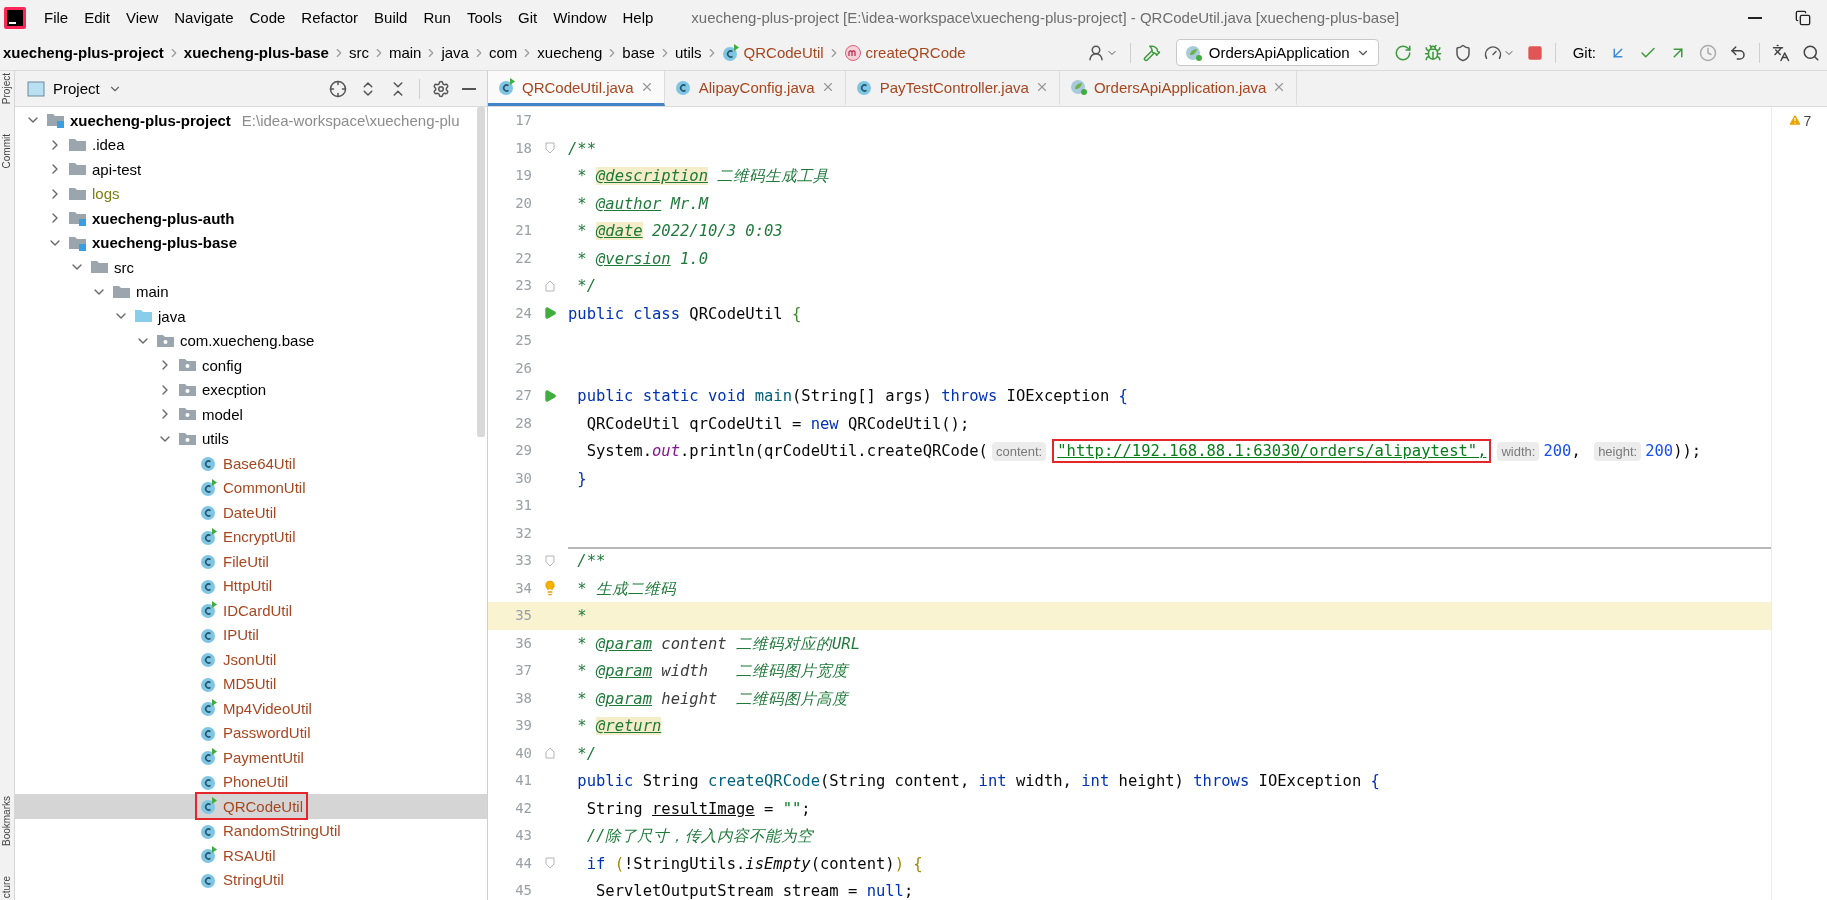 This screenshot has width=1827, height=900. I want to click on editor-tab: AlipayConfig.java, so click(755, 88).